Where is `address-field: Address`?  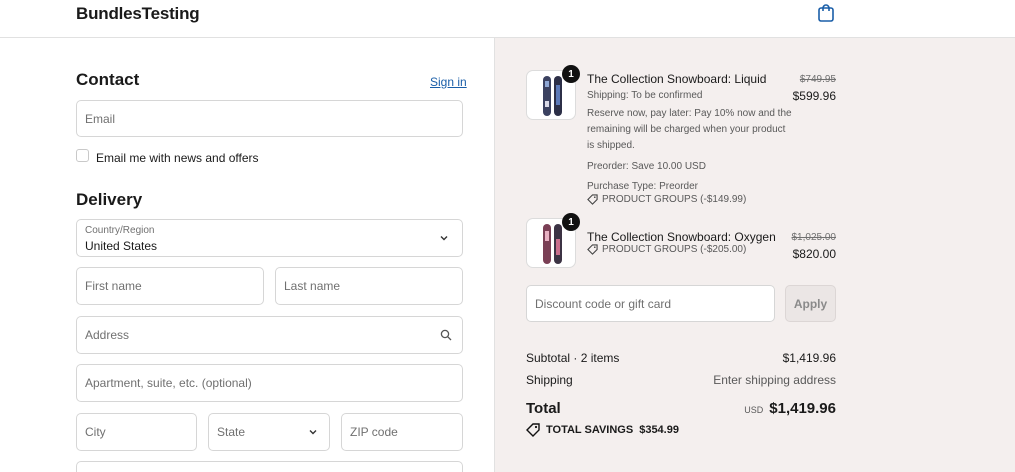 address-field: Address is located at coordinates (269, 335).